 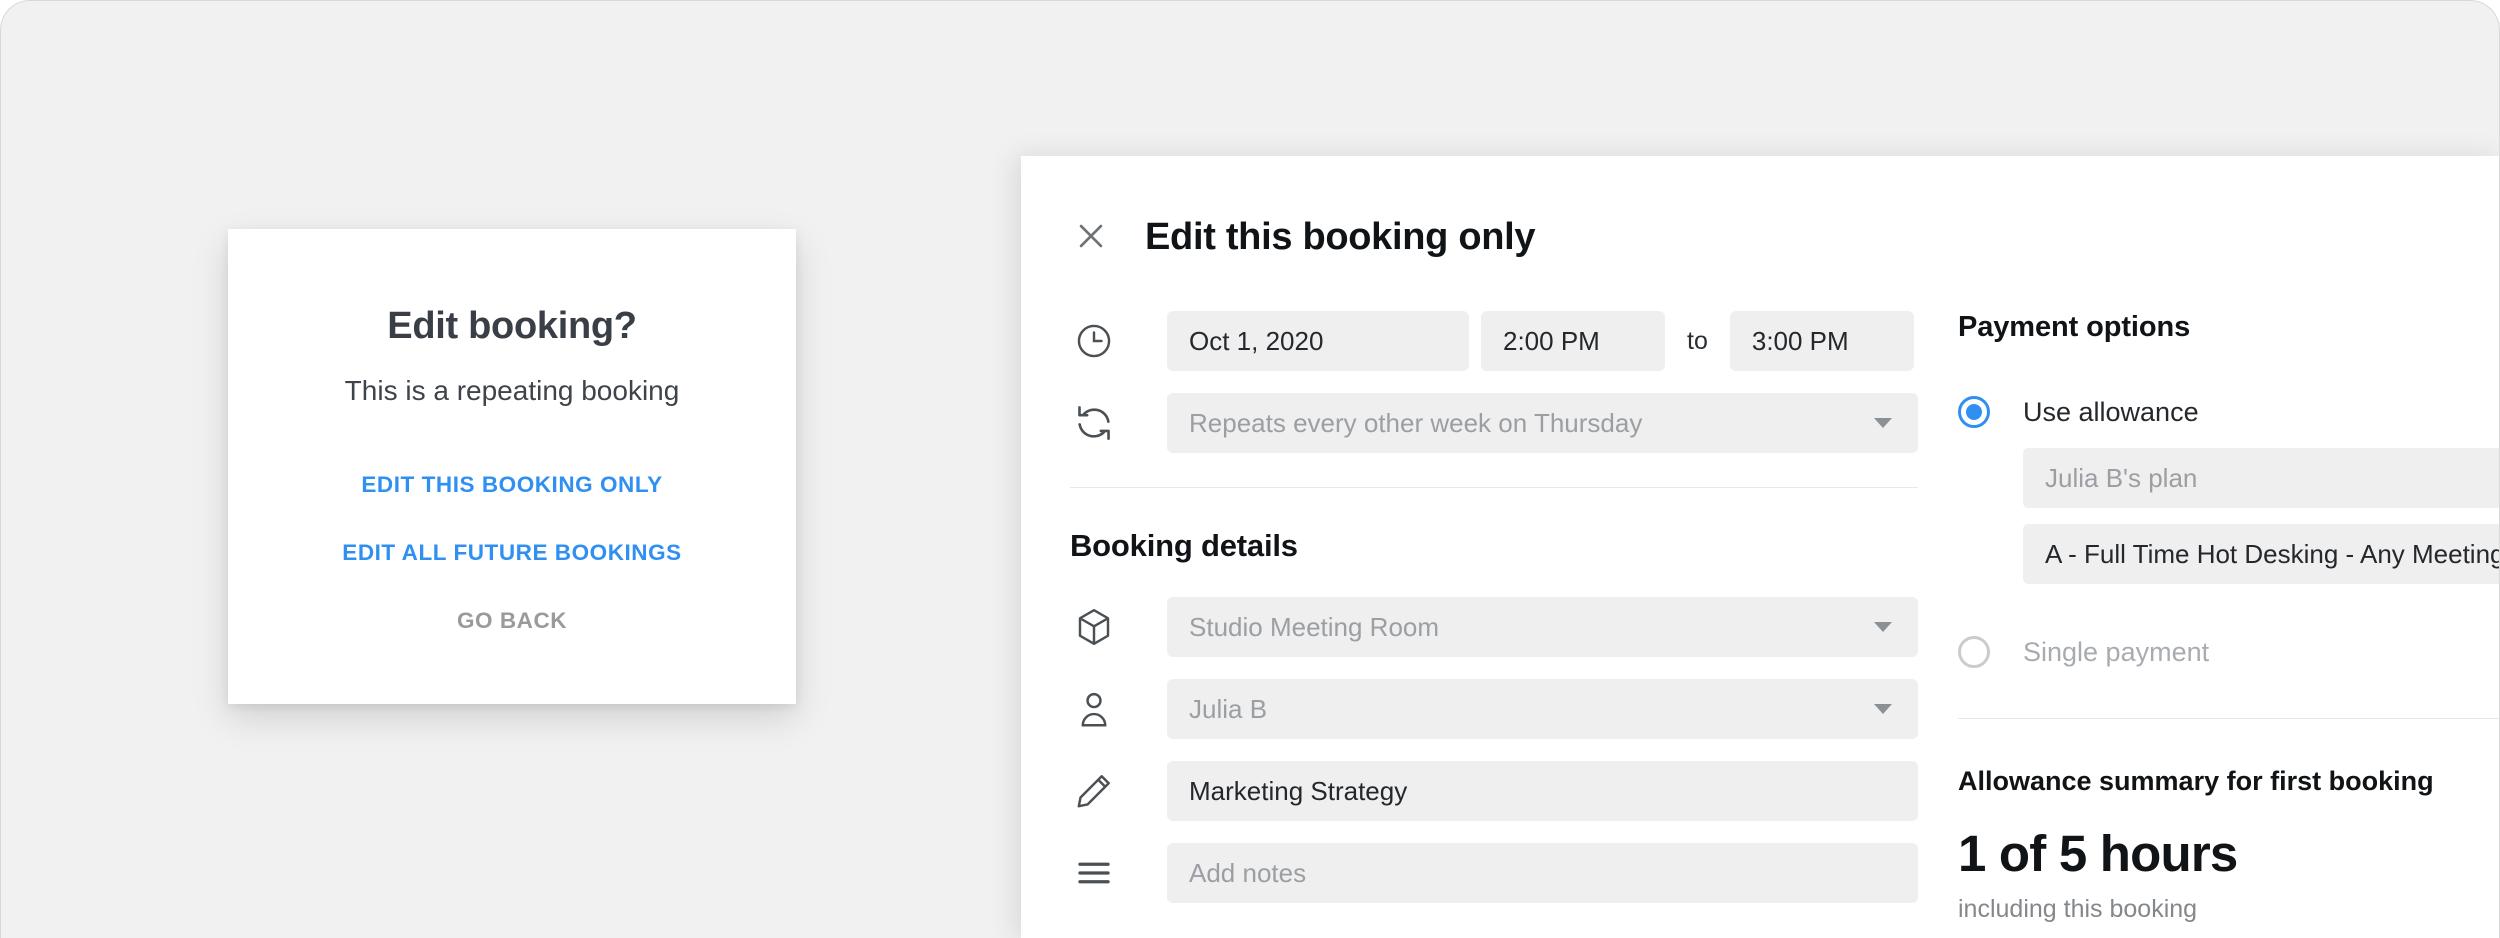 I want to click on cube-icon, so click(x=1094, y=627).